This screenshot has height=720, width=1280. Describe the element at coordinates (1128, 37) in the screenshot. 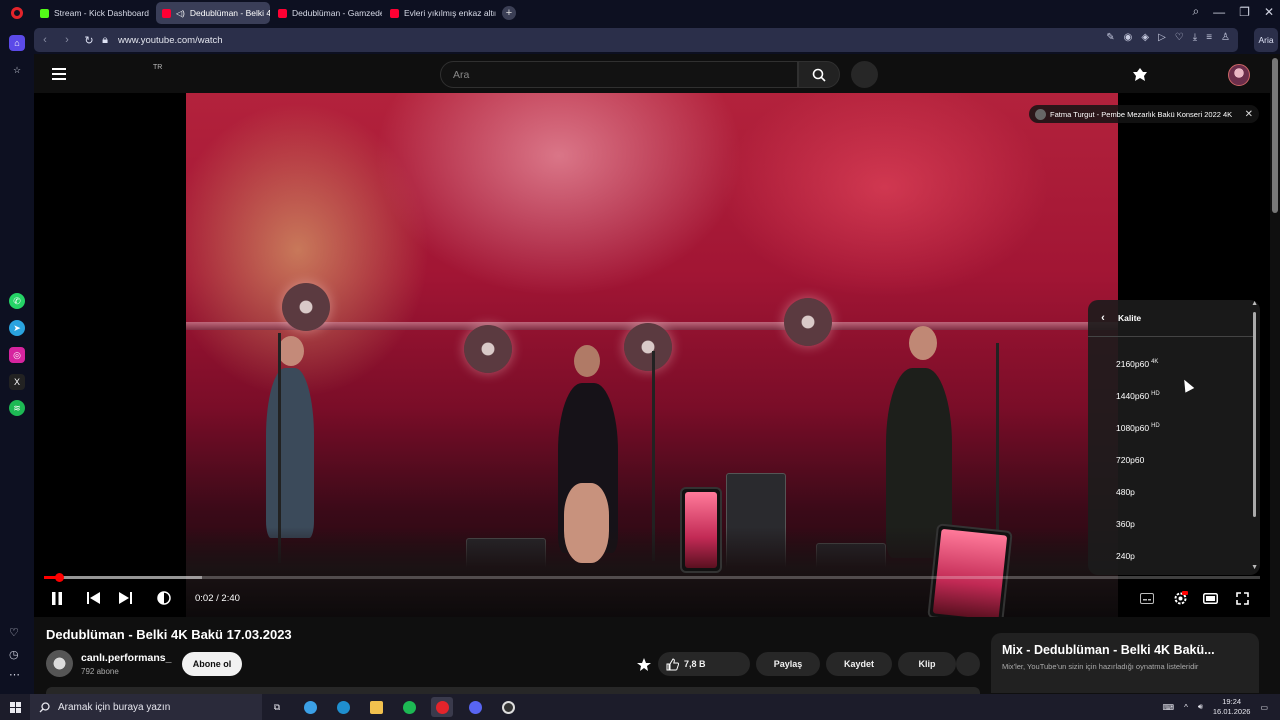

I see `camera-icon: ◉` at that location.